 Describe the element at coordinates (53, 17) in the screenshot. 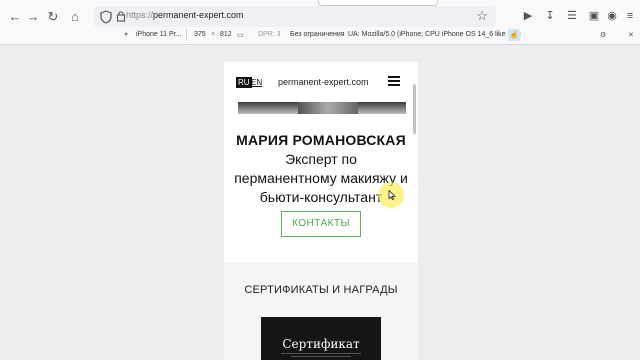

I see `reload-icon: ↻` at that location.